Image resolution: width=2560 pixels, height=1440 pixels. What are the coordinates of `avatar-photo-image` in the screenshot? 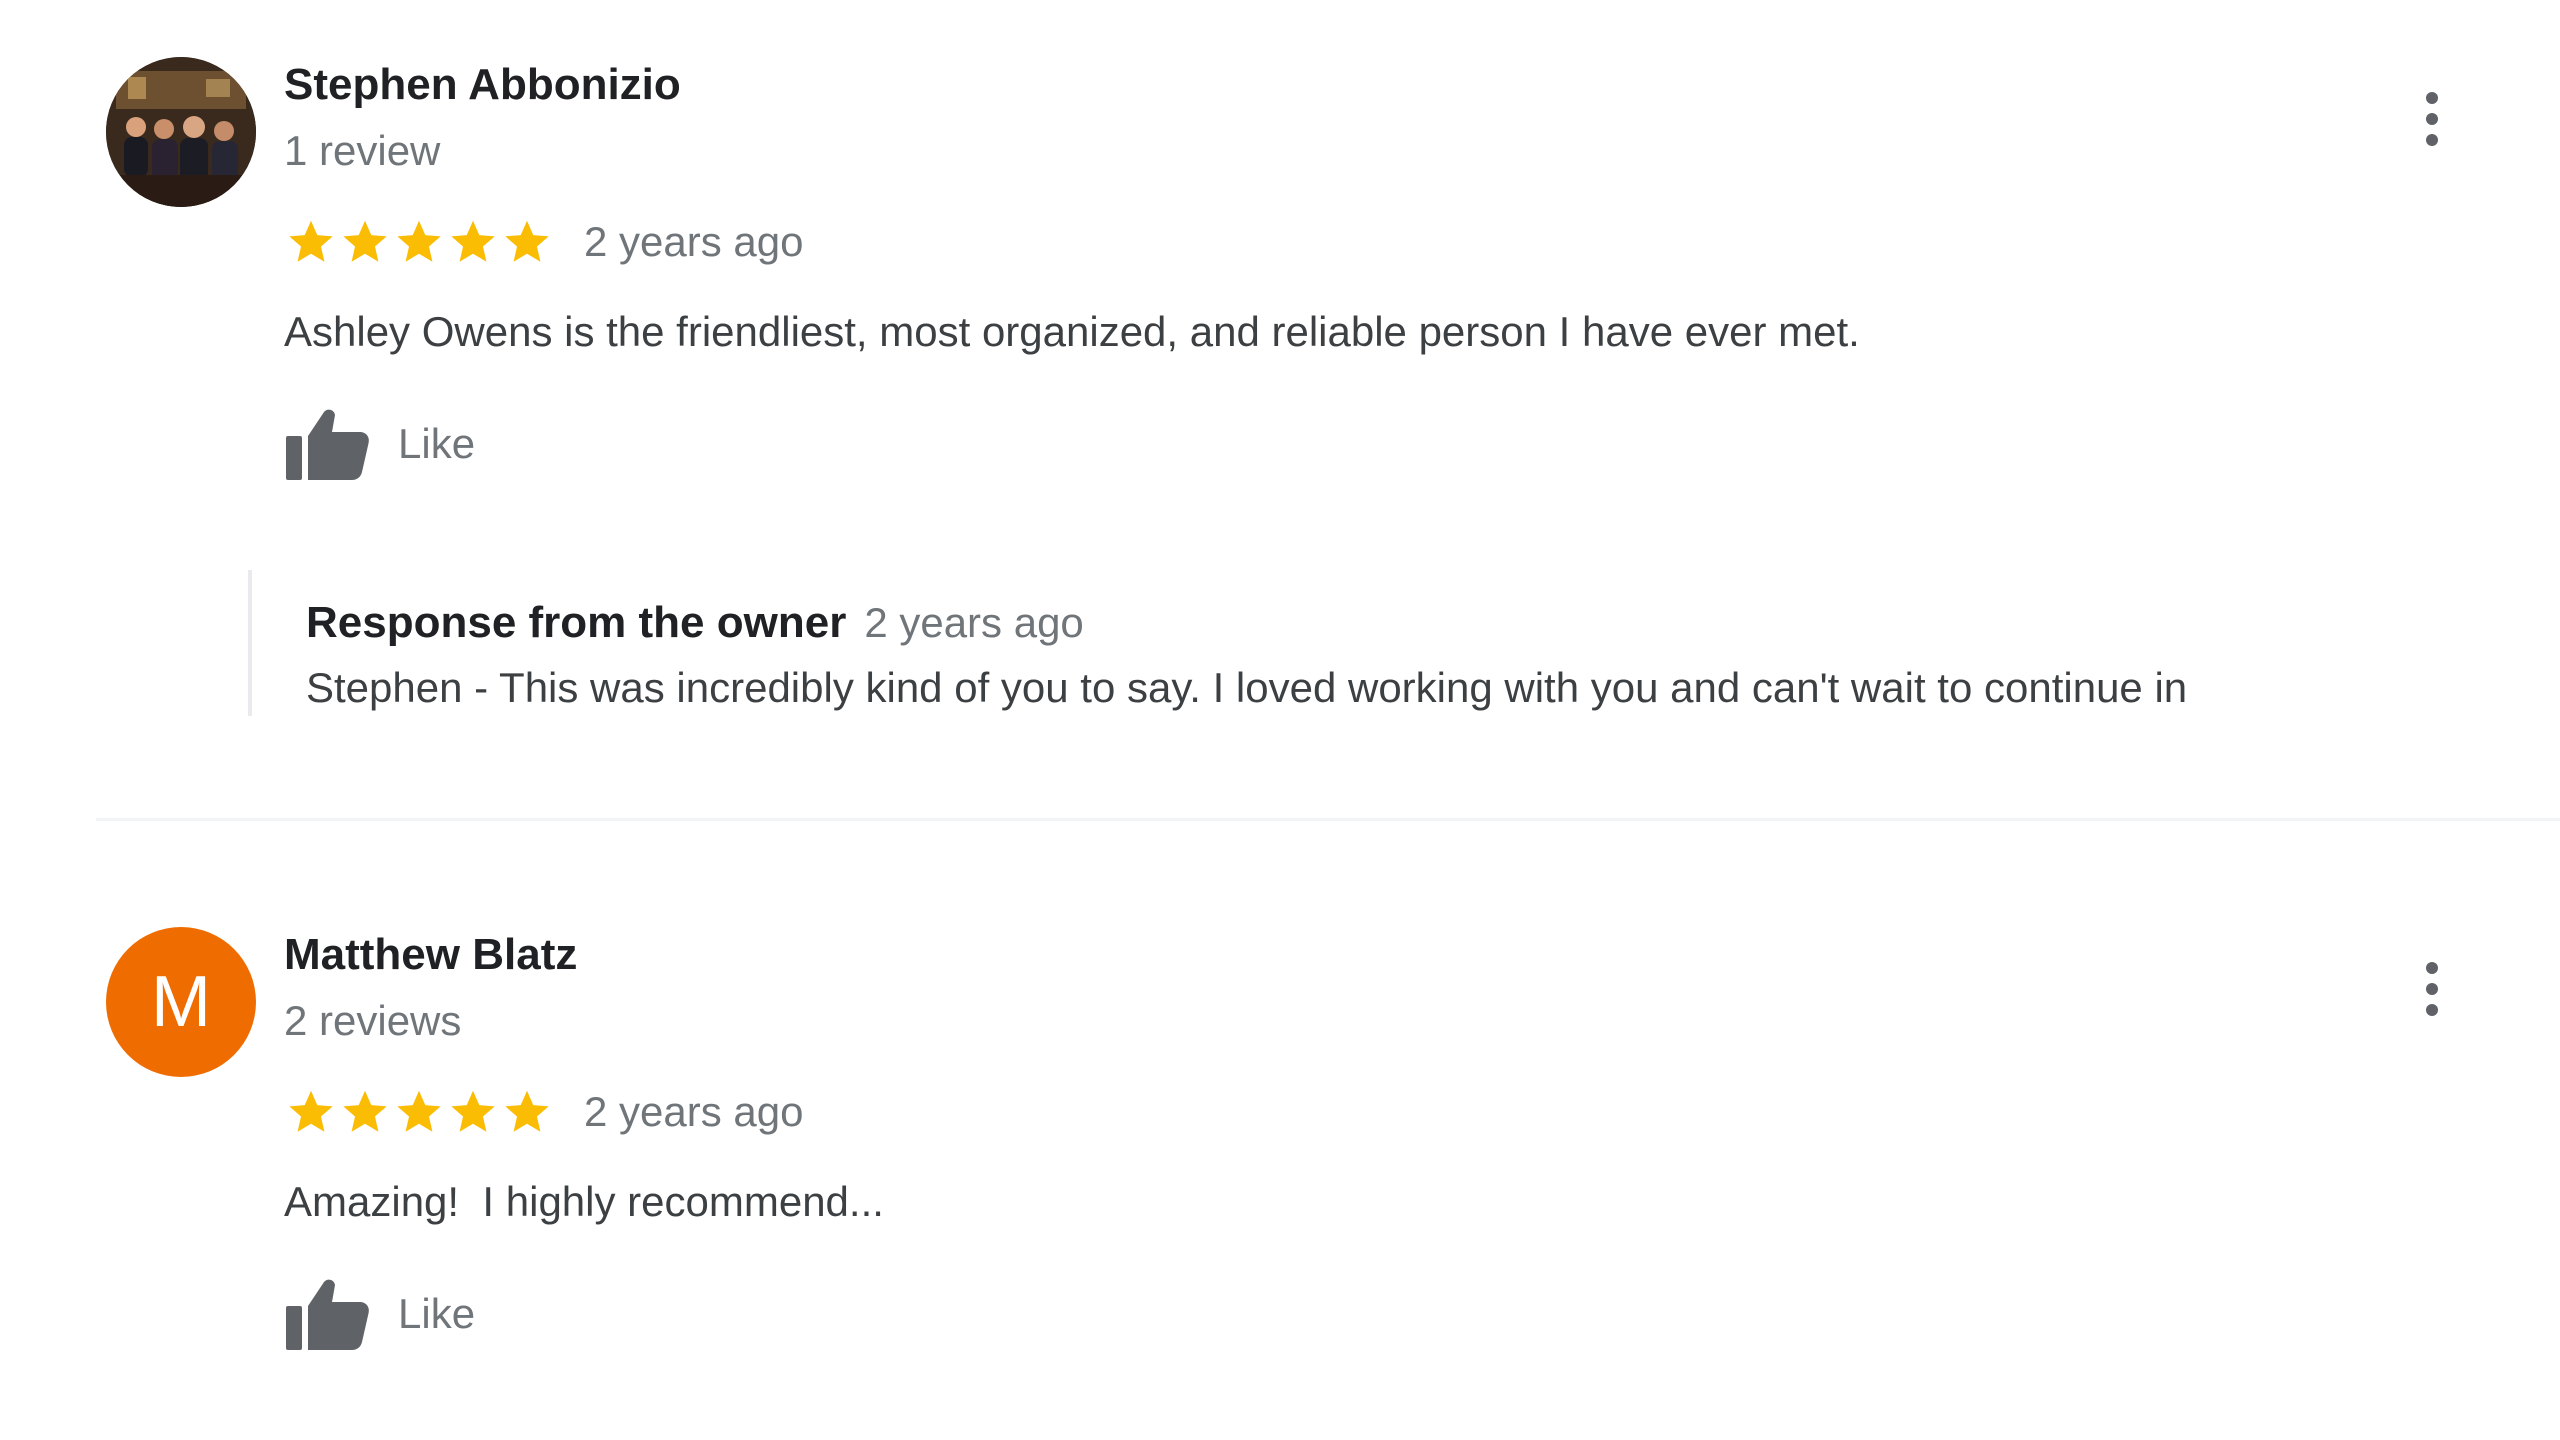 It's located at (181, 132).